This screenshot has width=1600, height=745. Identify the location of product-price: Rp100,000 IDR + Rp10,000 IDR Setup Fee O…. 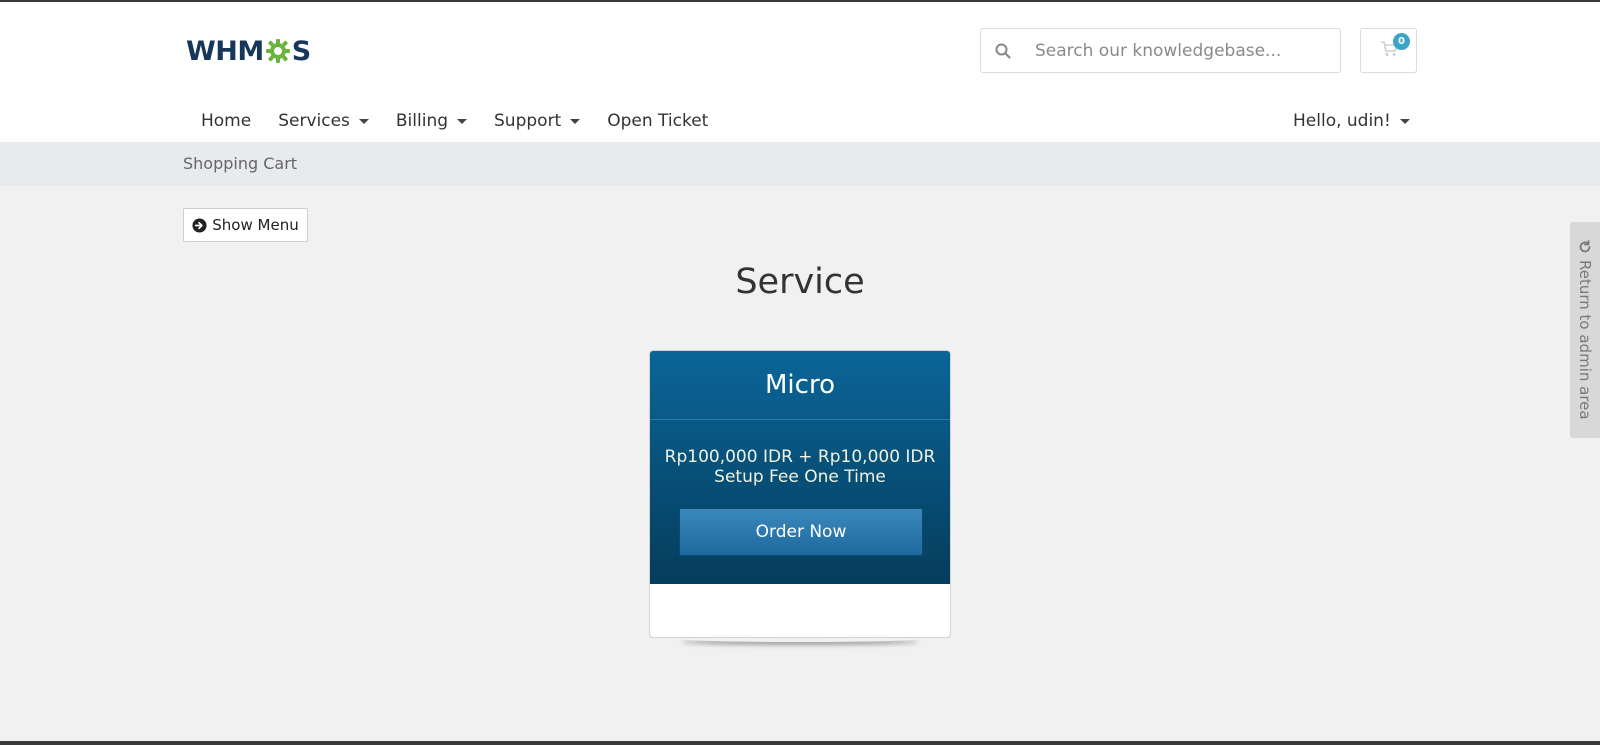
(800, 467).